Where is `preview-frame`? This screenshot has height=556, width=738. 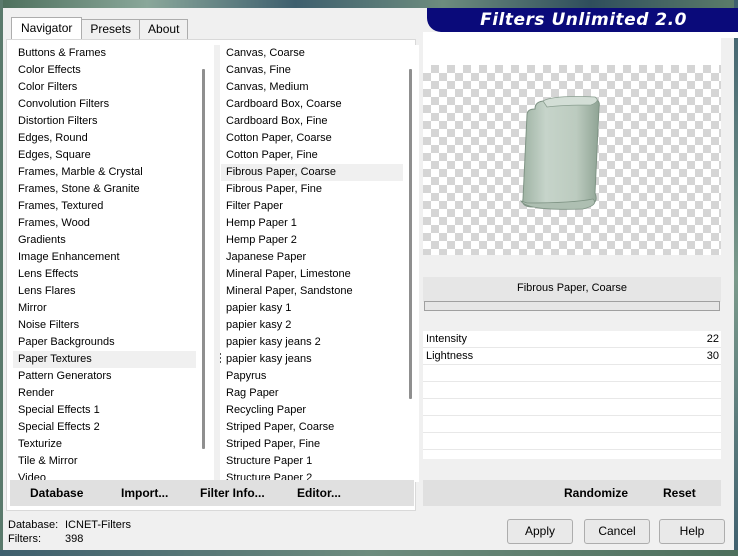 preview-frame is located at coordinates (572, 51).